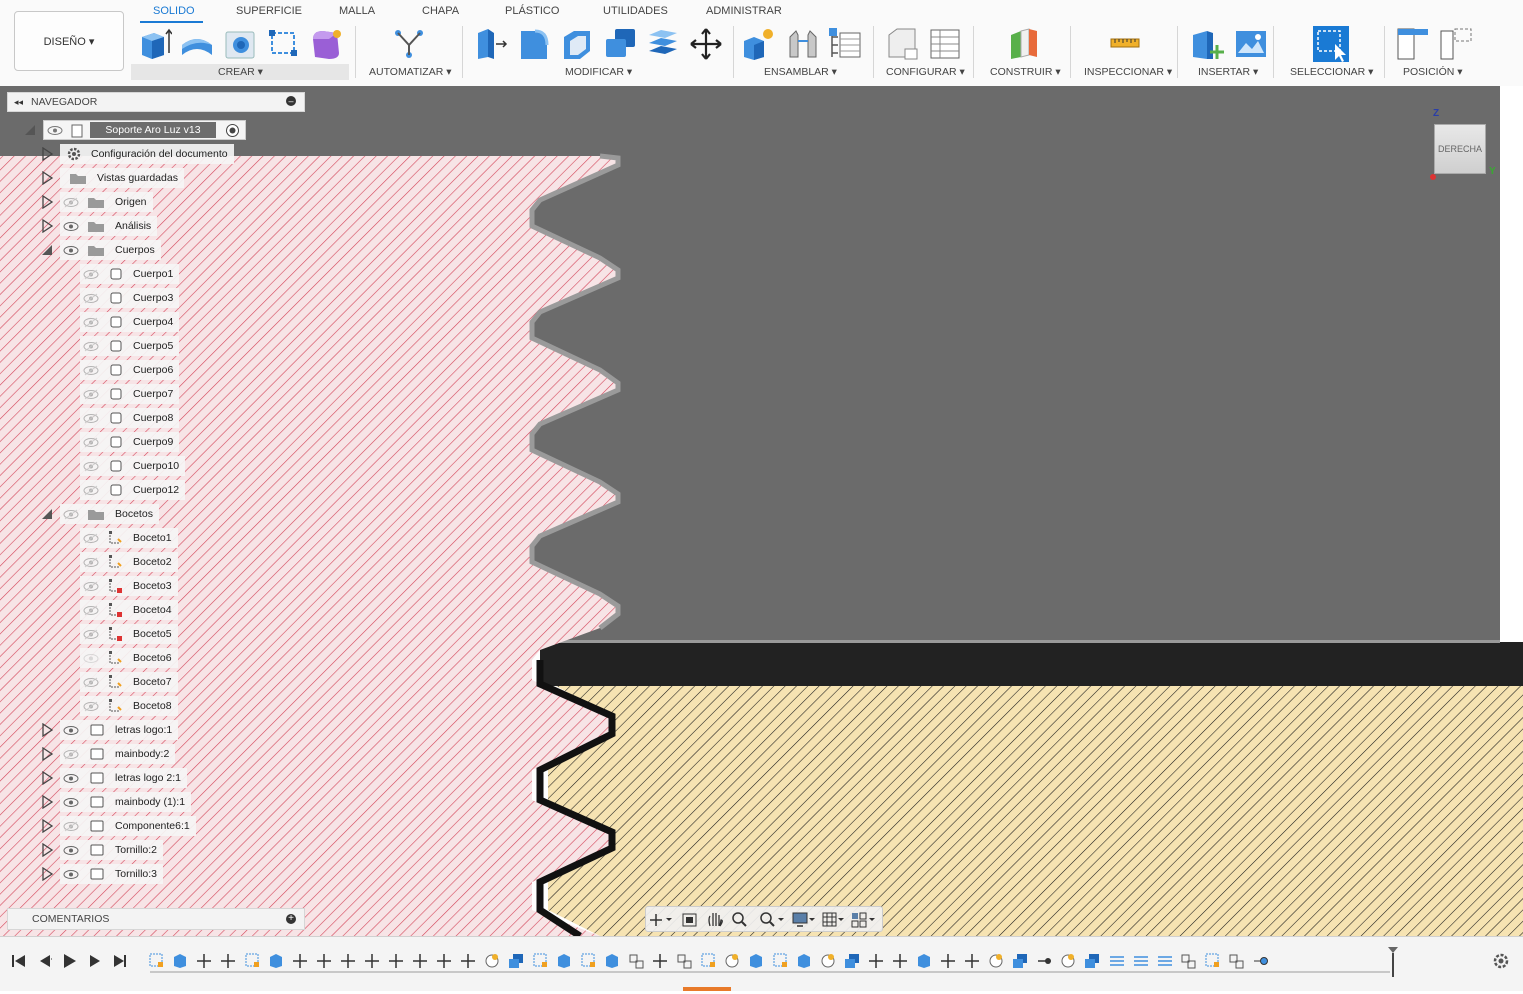 The width and height of the screenshot is (1523, 994). Describe the element at coordinates (46, 961) in the screenshot. I see `timeline-step-back-icon` at that location.